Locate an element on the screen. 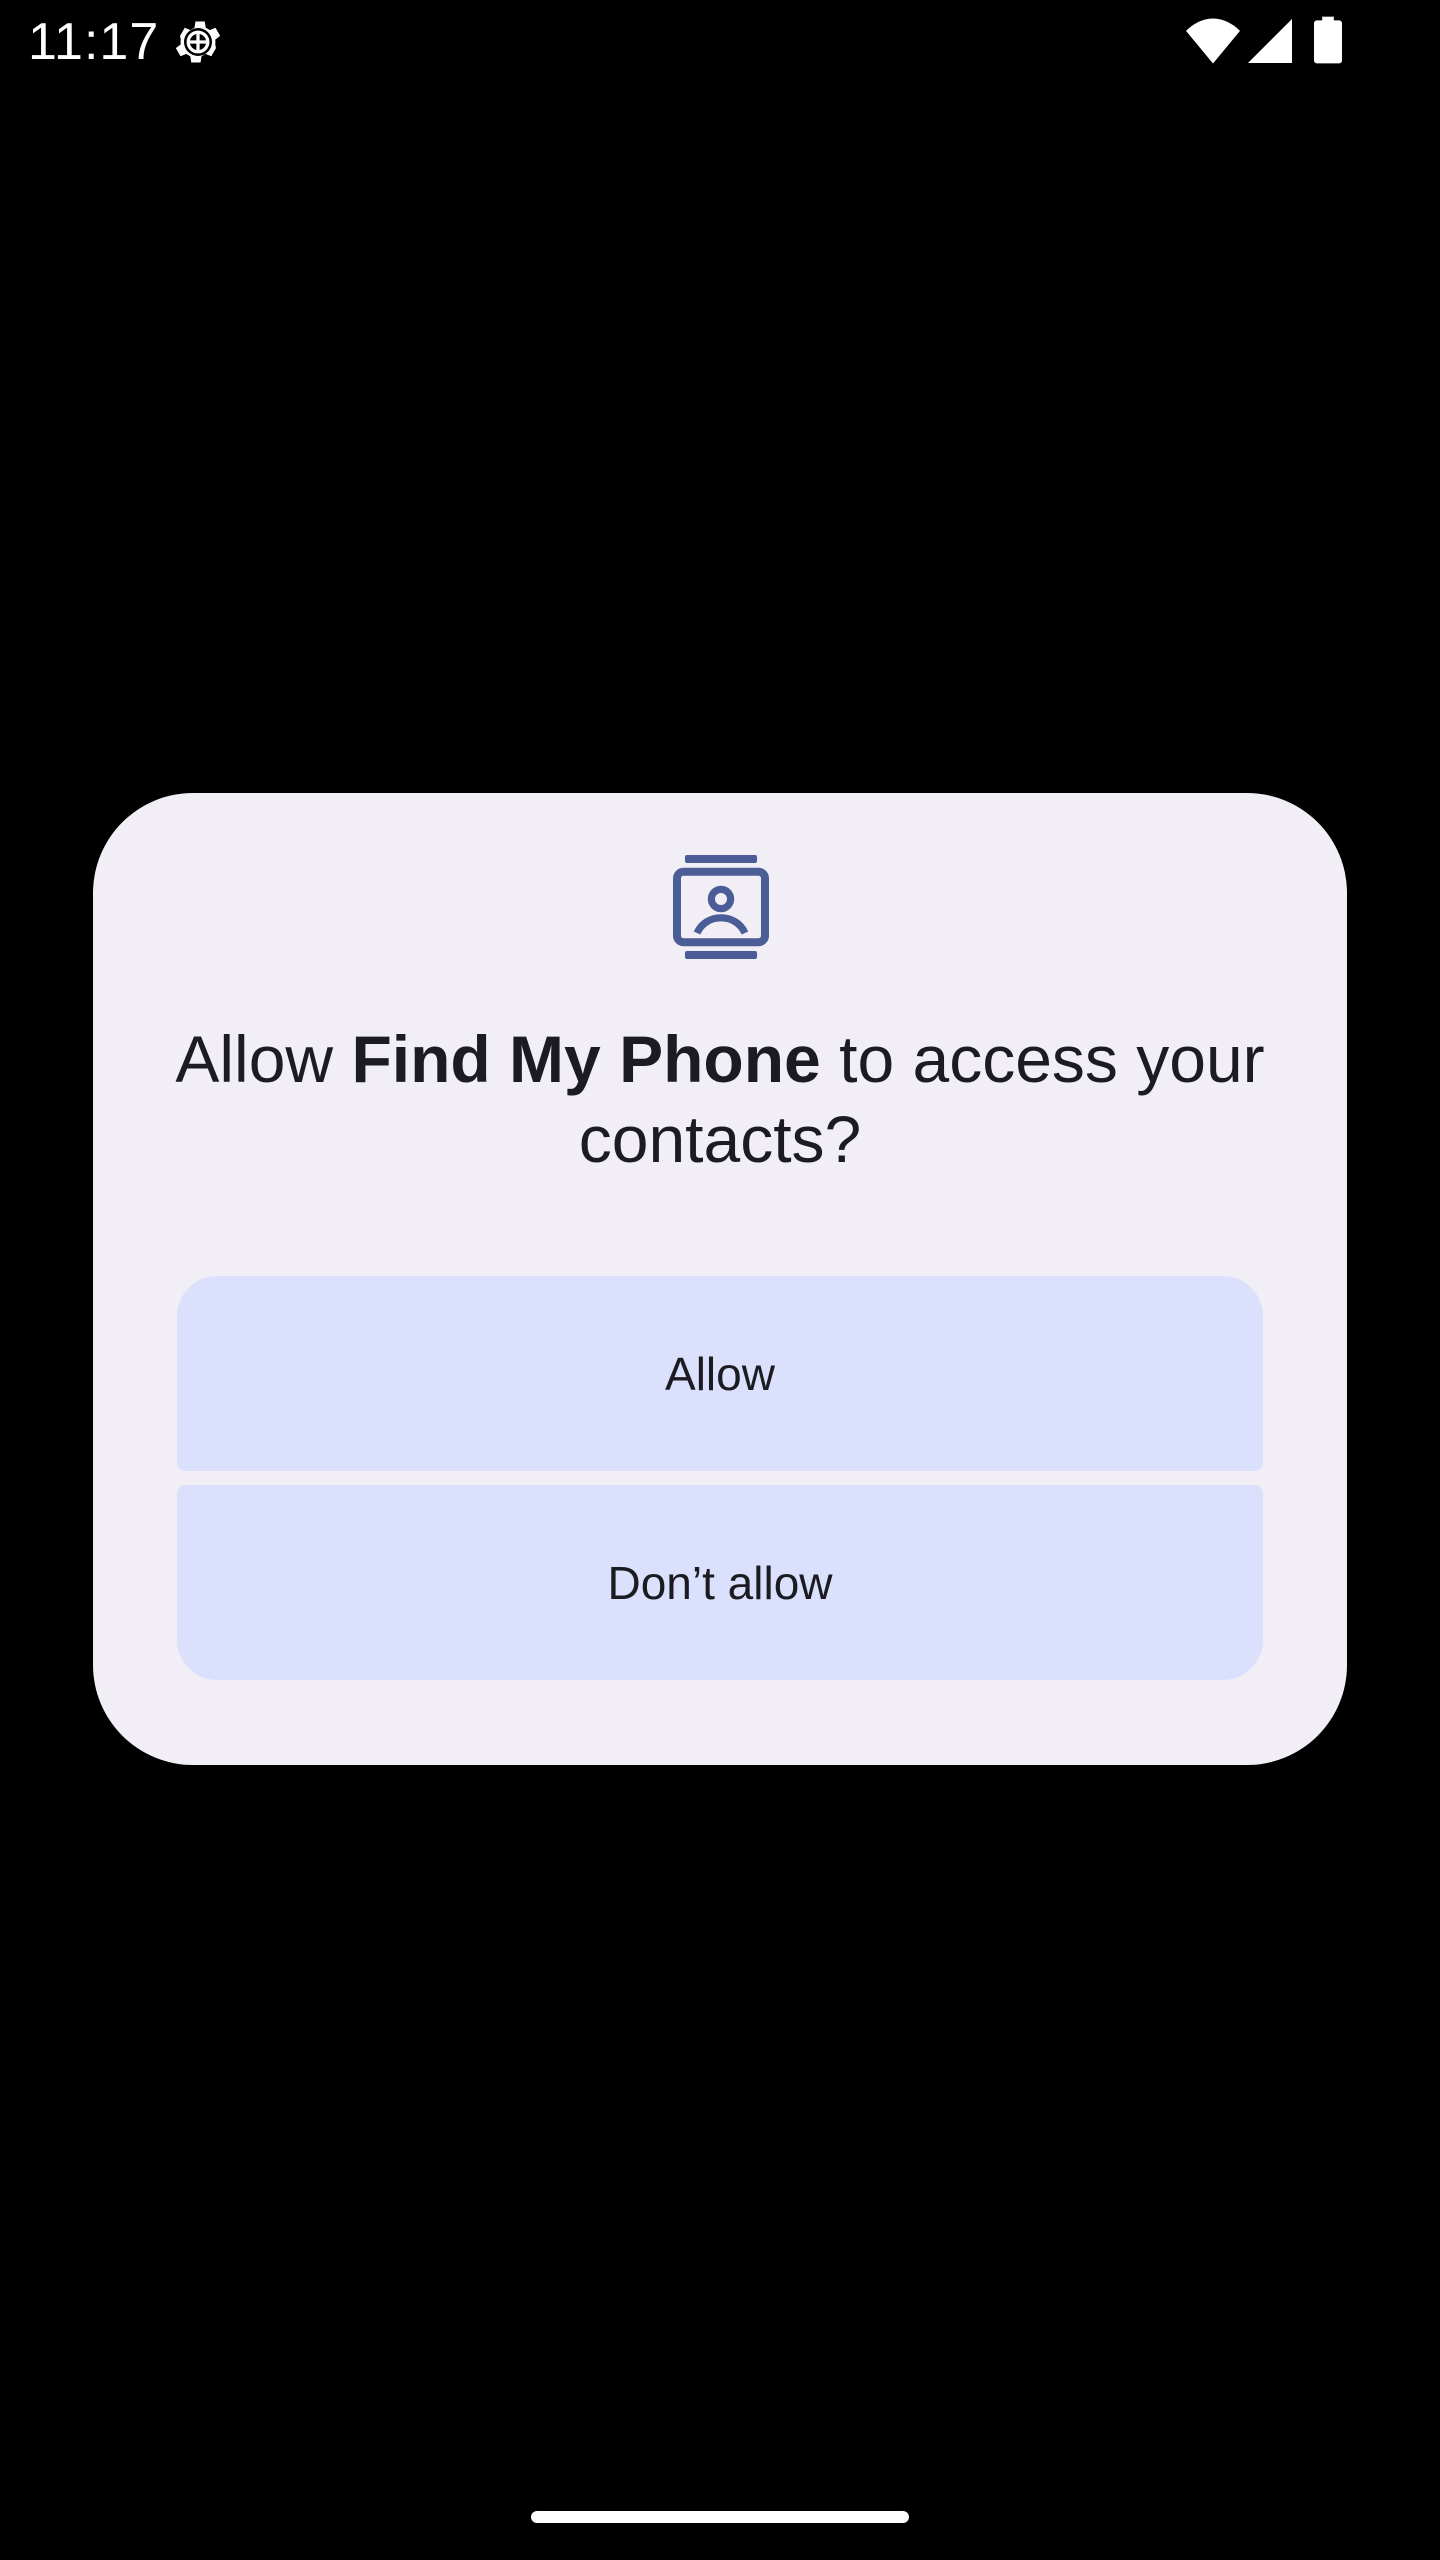 The image size is (1440, 2560). allow-button-label: Allow is located at coordinates (720, 1373).